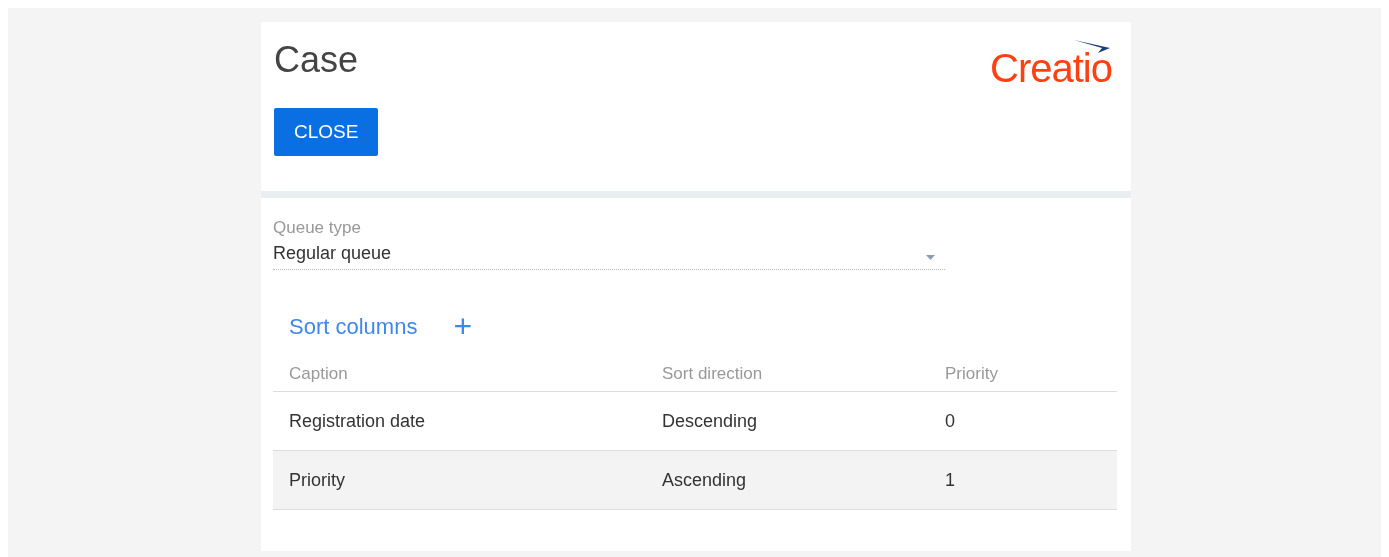  What do you see at coordinates (317, 480) in the screenshot?
I see `table-cell-text: Priority` at bounding box center [317, 480].